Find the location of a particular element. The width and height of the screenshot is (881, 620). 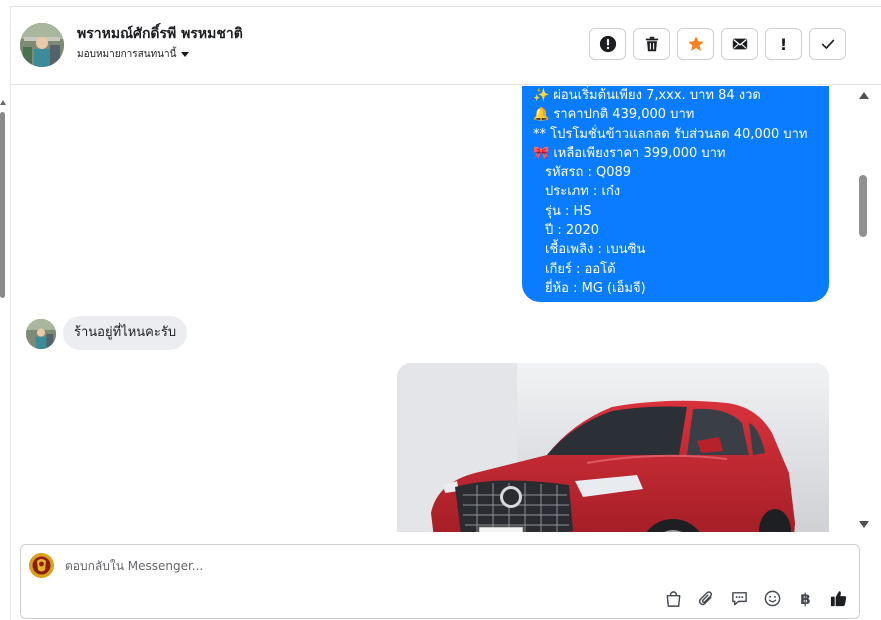

like-button is located at coordinates (838, 598).